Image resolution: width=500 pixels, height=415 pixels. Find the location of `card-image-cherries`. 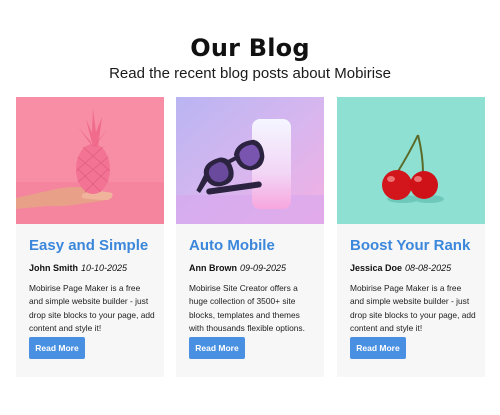

card-image-cherries is located at coordinates (411, 160).